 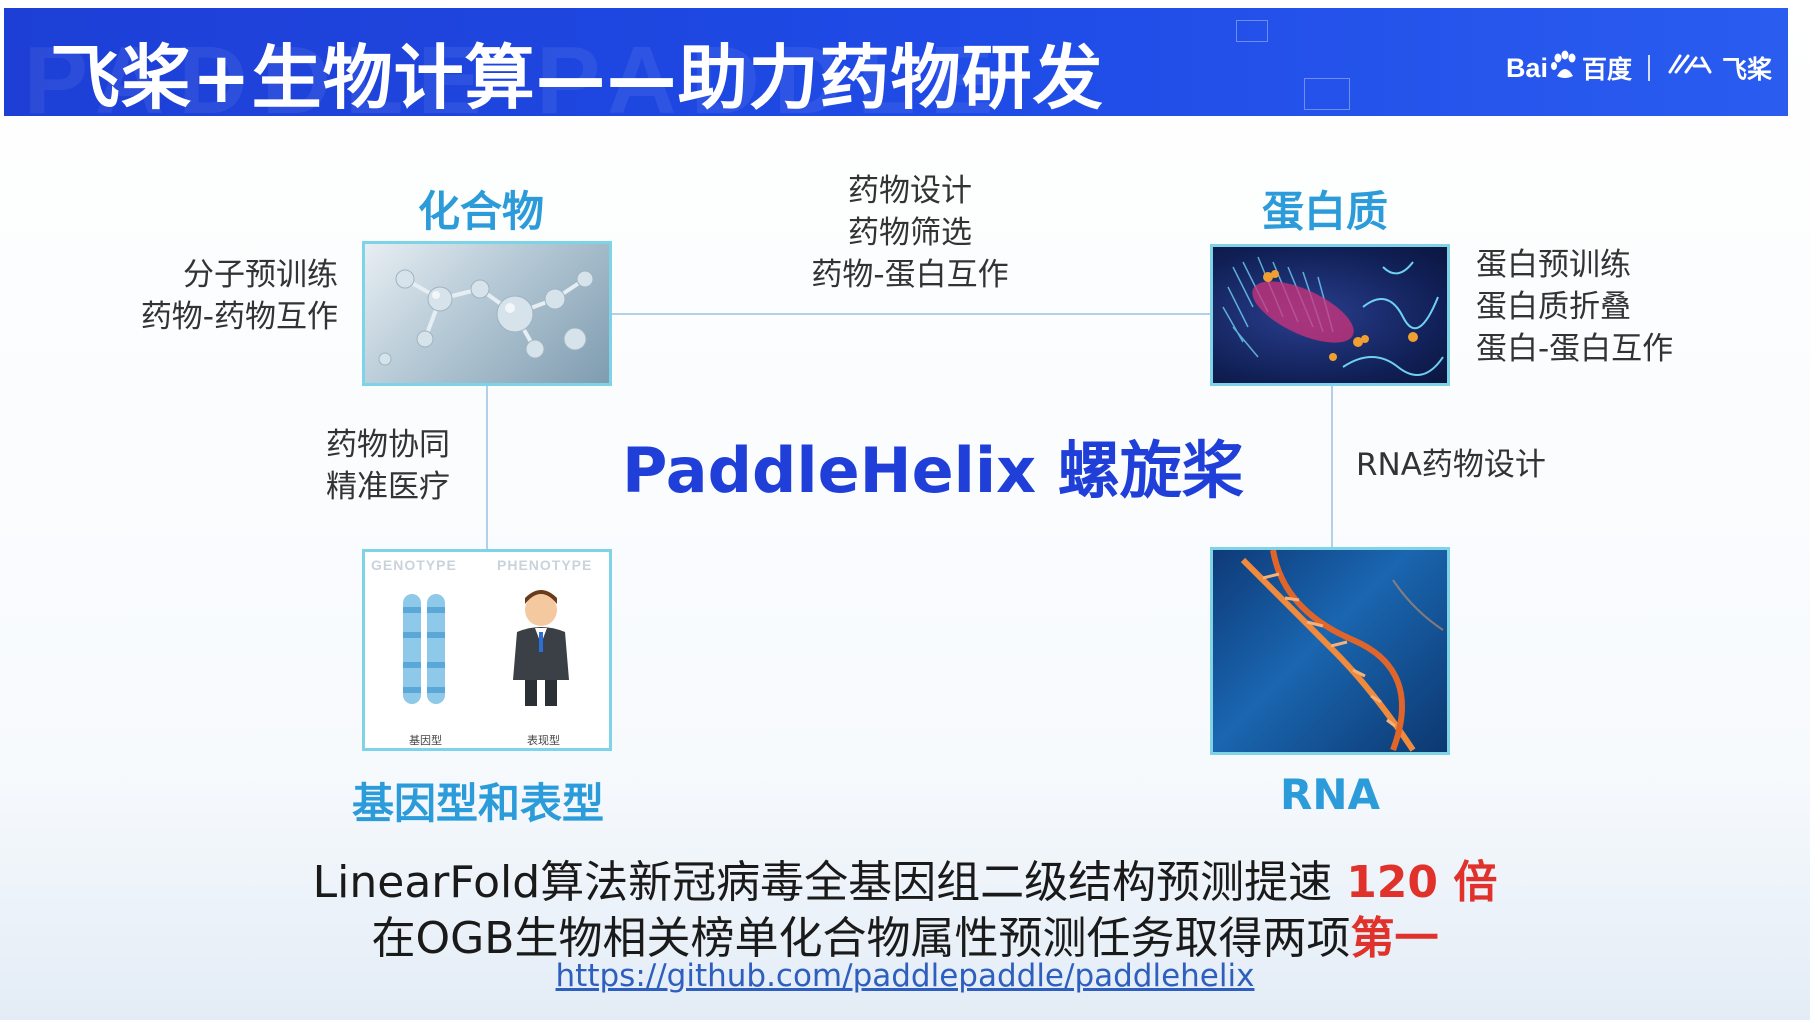 What do you see at coordinates (260, 275) in the screenshot?
I see `compound-task: 分子预训练` at bounding box center [260, 275].